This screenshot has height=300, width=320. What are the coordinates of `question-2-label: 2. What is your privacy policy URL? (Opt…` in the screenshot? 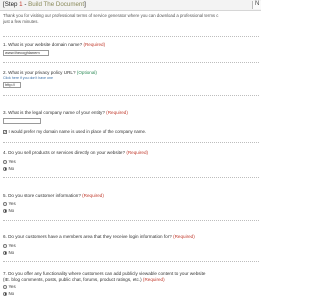 It's located at (50, 72).